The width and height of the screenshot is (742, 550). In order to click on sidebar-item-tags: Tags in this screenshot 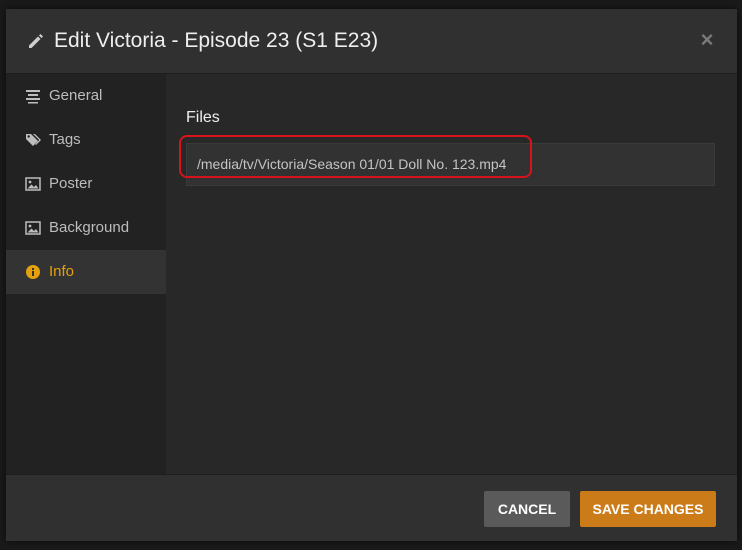, I will do `click(86, 140)`.